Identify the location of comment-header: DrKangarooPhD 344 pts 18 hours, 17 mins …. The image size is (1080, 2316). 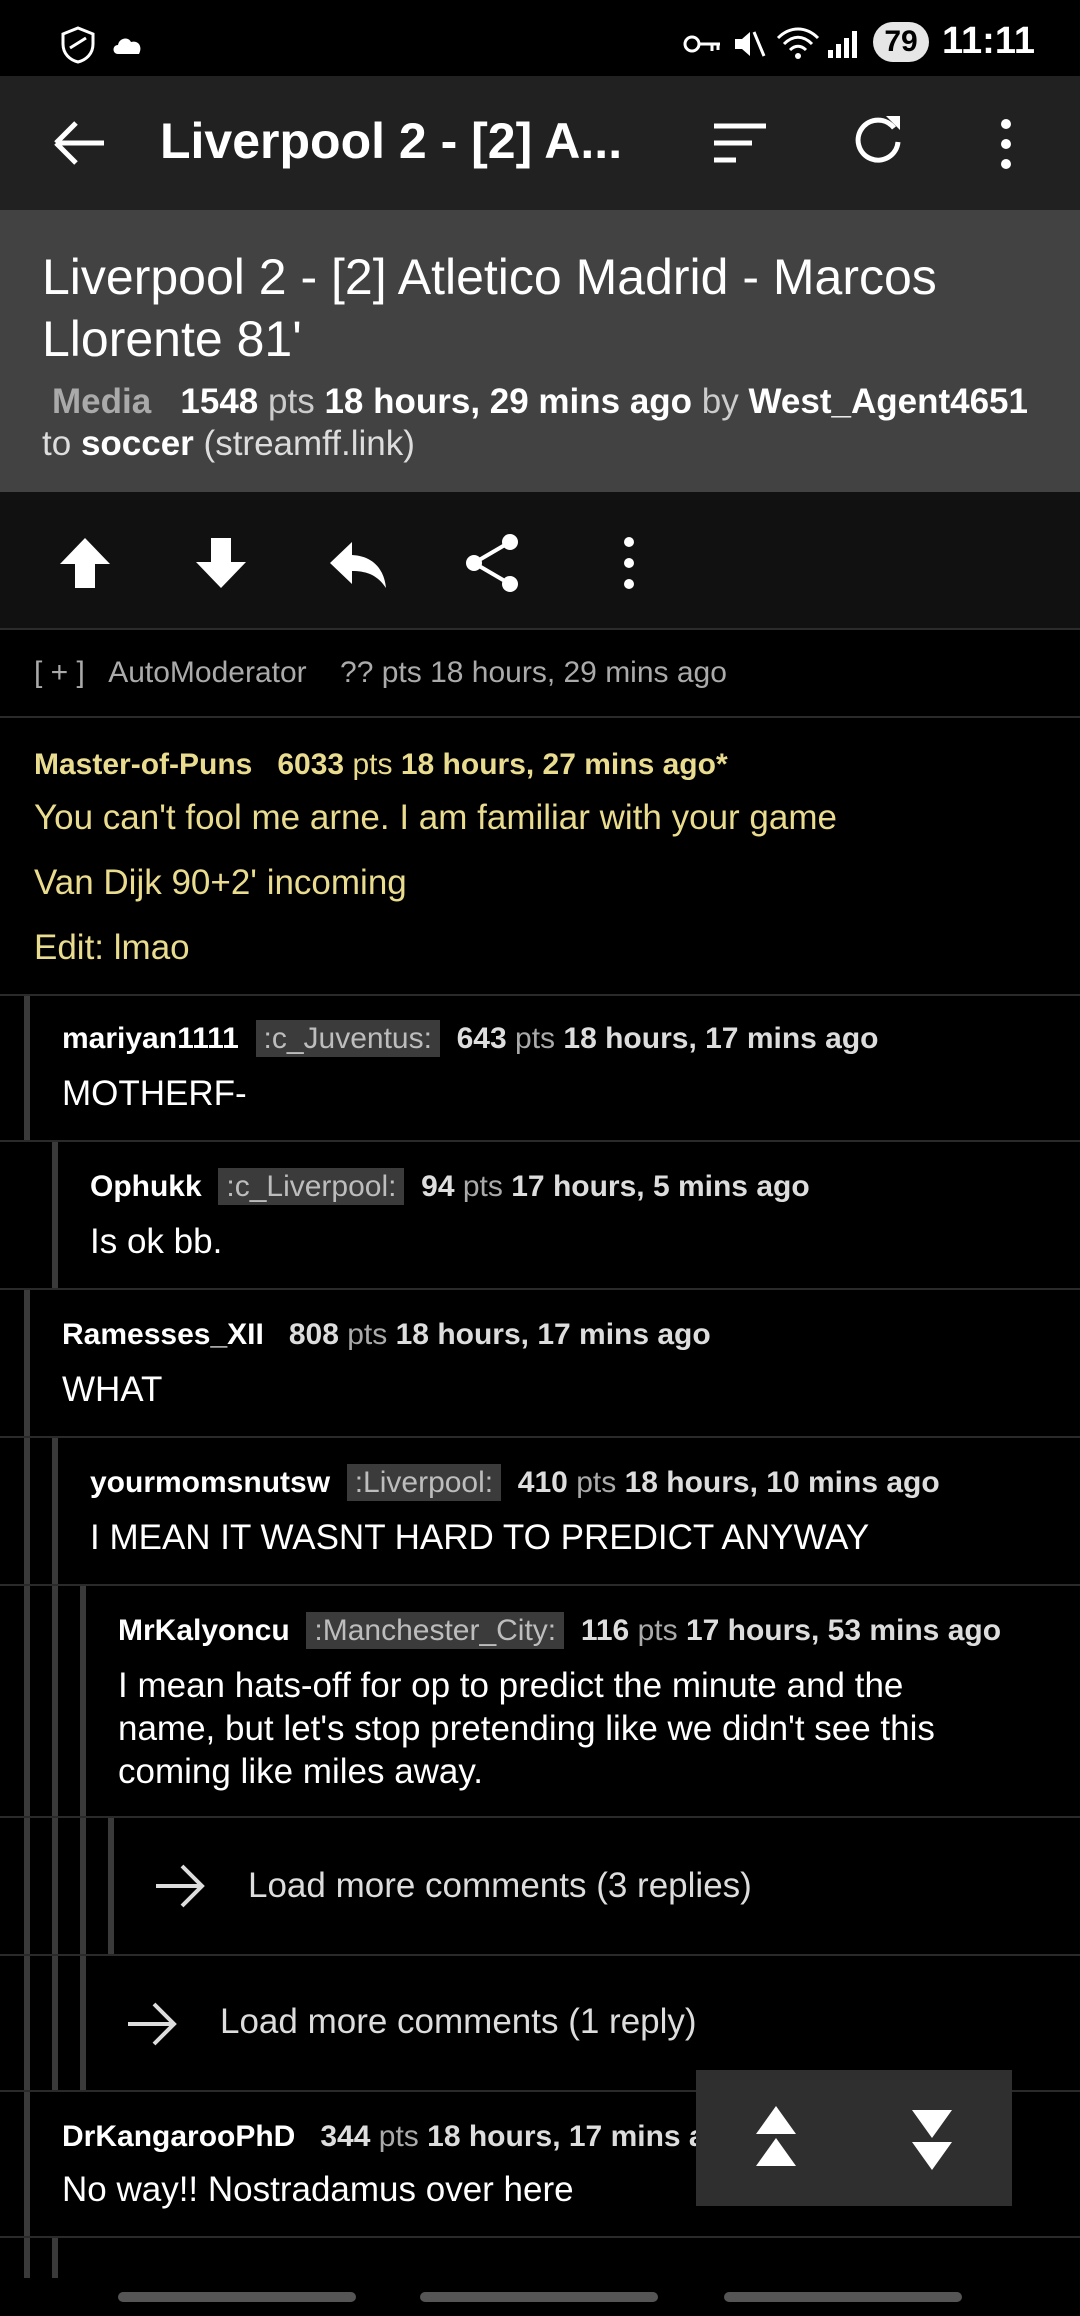
(402, 2137).